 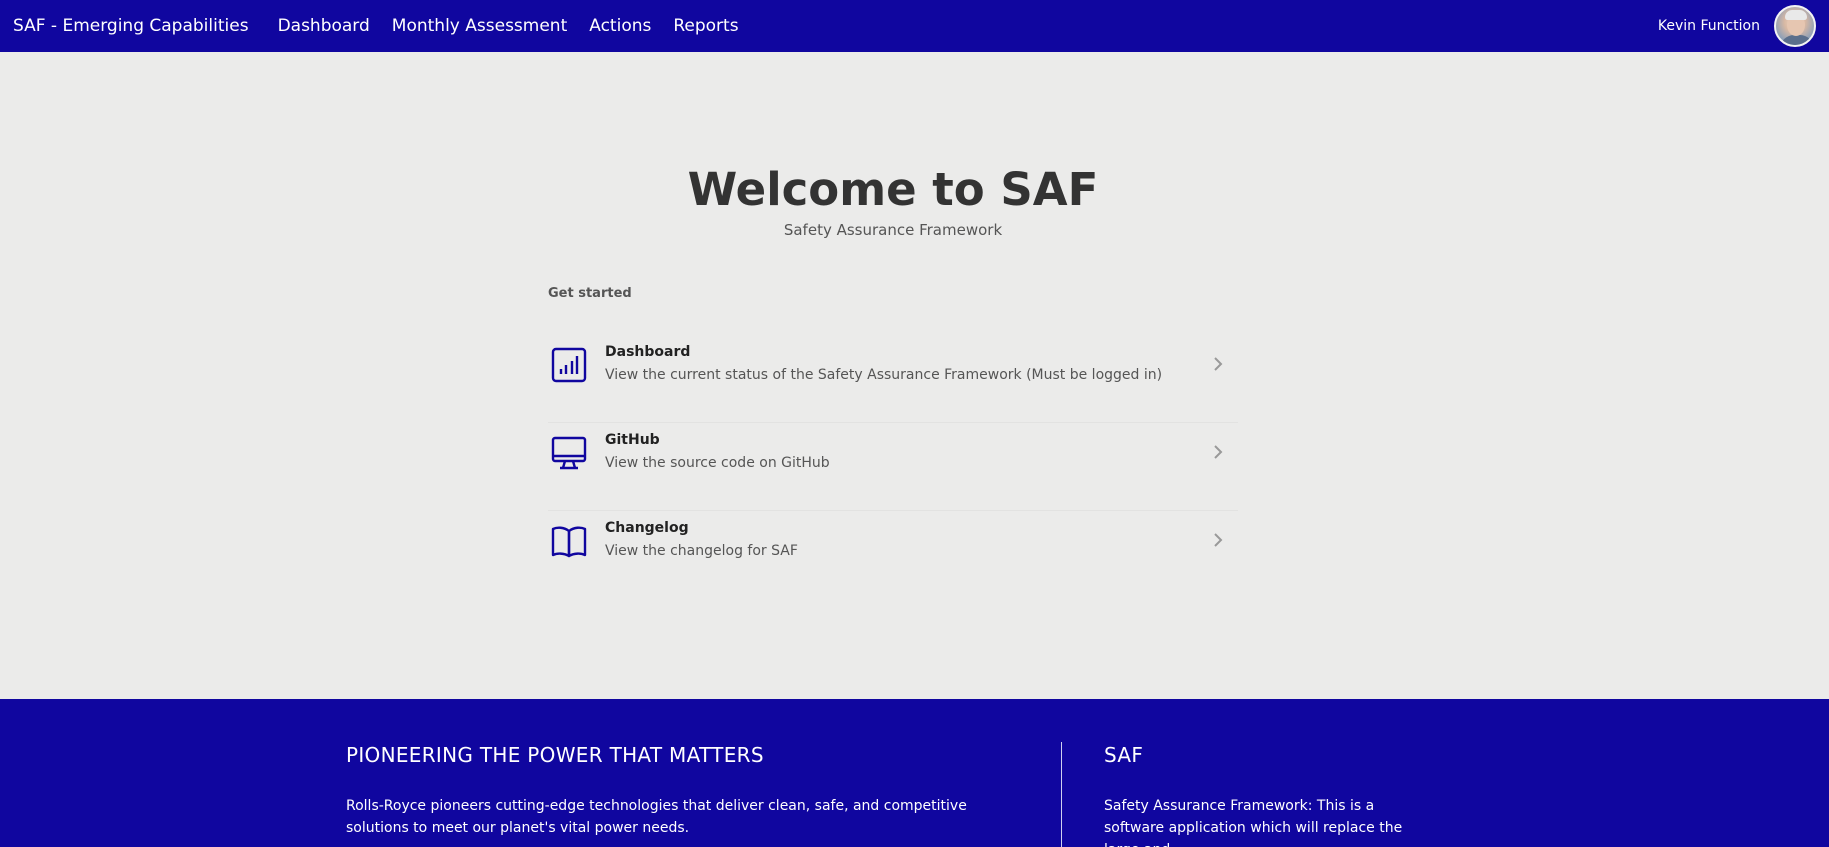 What do you see at coordinates (893, 230) in the screenshot?
I see `page-subtitle: Safety Assurance Framework` at bounding box center [893, 230].